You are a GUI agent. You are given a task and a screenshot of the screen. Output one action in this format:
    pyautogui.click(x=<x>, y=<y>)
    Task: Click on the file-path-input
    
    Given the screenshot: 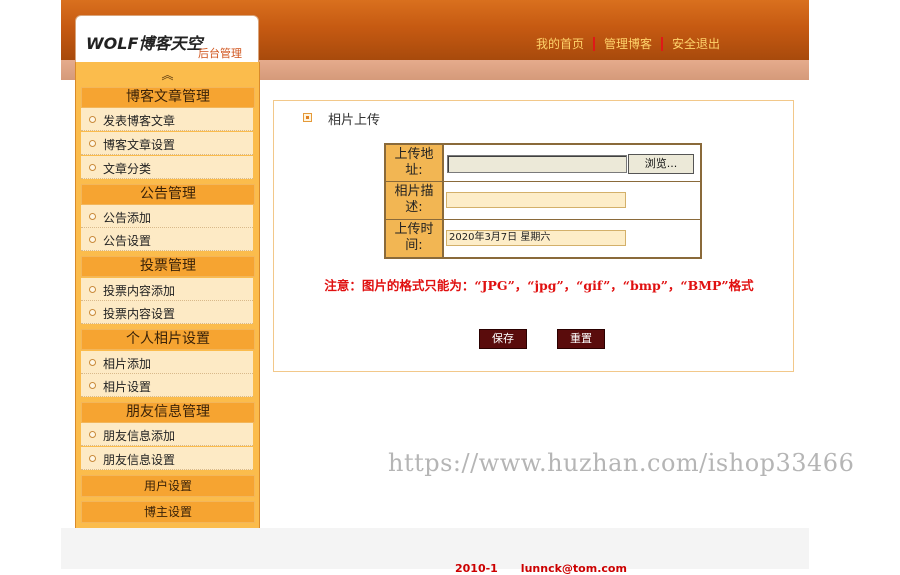 What is the action you would take?
    pyautogui.click(x=537, y=164)
    